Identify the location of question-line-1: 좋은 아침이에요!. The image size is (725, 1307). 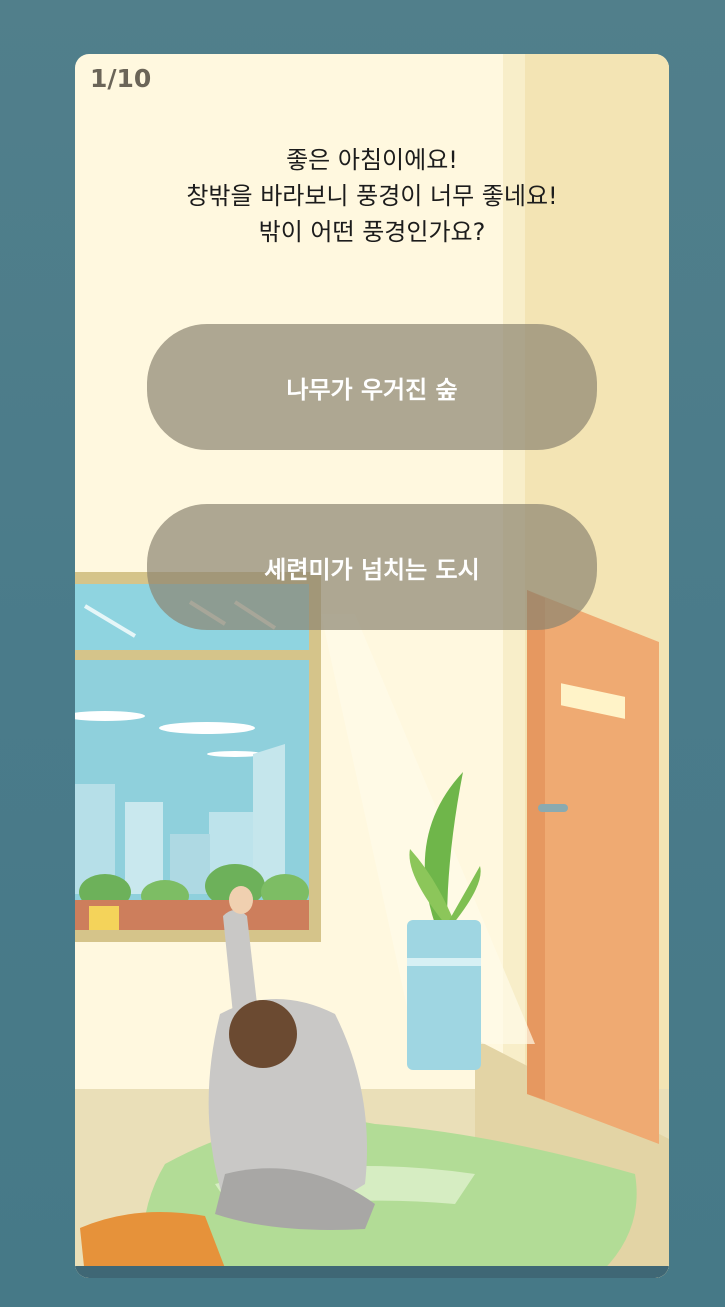
(372, 160).